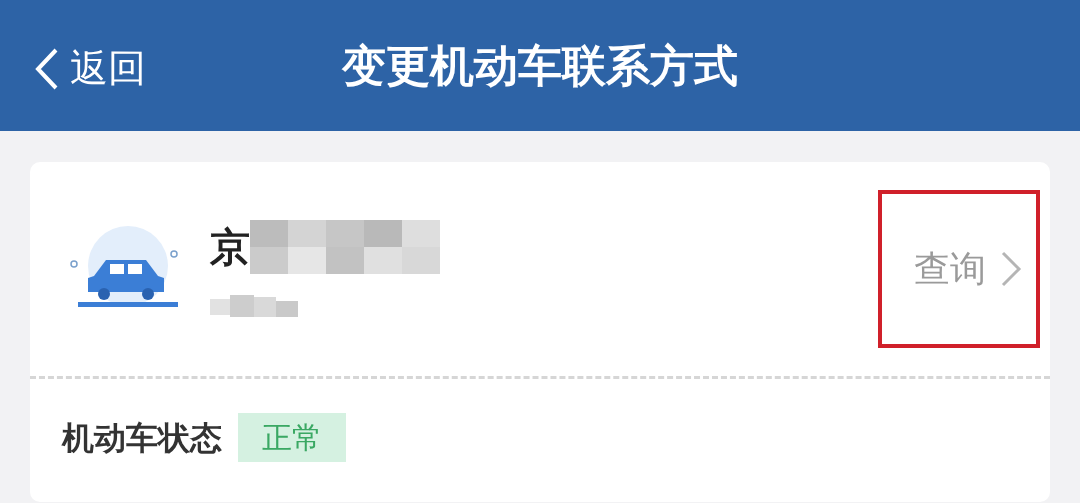 This screenshot has width=1080, height=503. Describe the element at coordinates (292, 437) in the screenshot. I see `status-tag: 正常` at that location.